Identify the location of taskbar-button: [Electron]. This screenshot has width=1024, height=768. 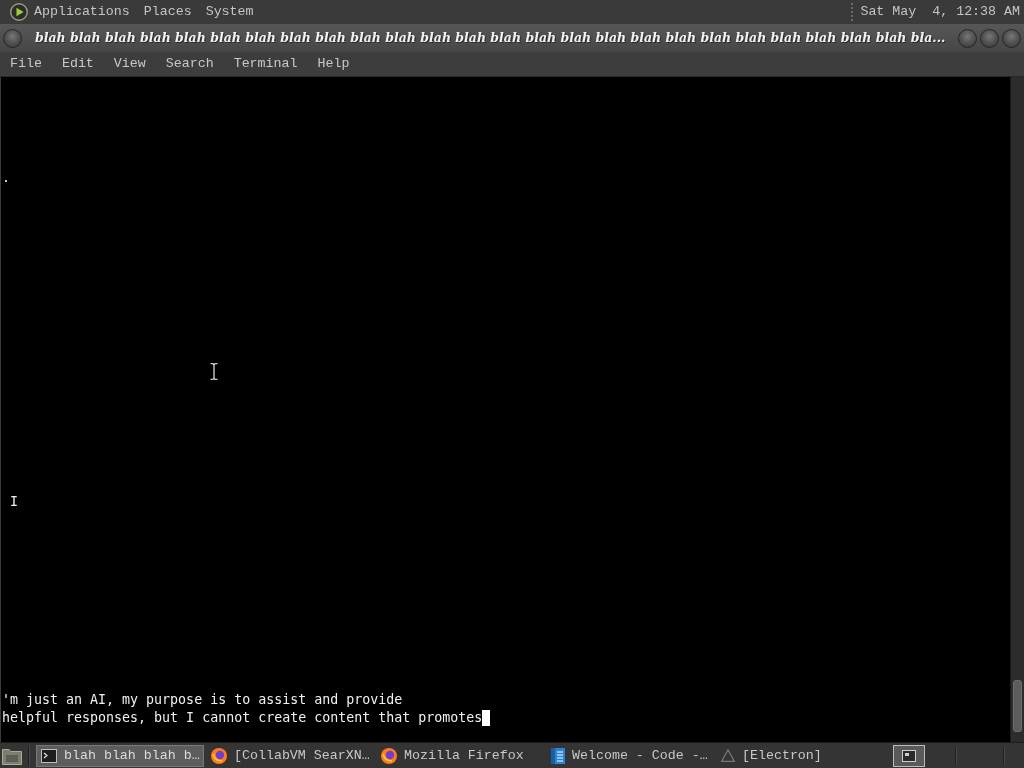
(800, 755).